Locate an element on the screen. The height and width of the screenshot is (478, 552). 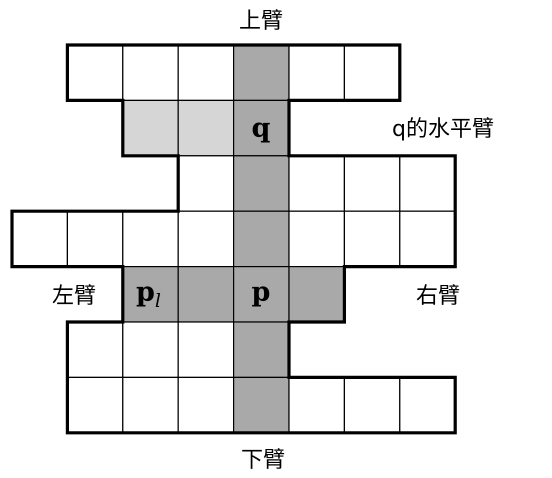
q-horizontal-arm-label: q的水平臂 is located at coordinates (443, 129).